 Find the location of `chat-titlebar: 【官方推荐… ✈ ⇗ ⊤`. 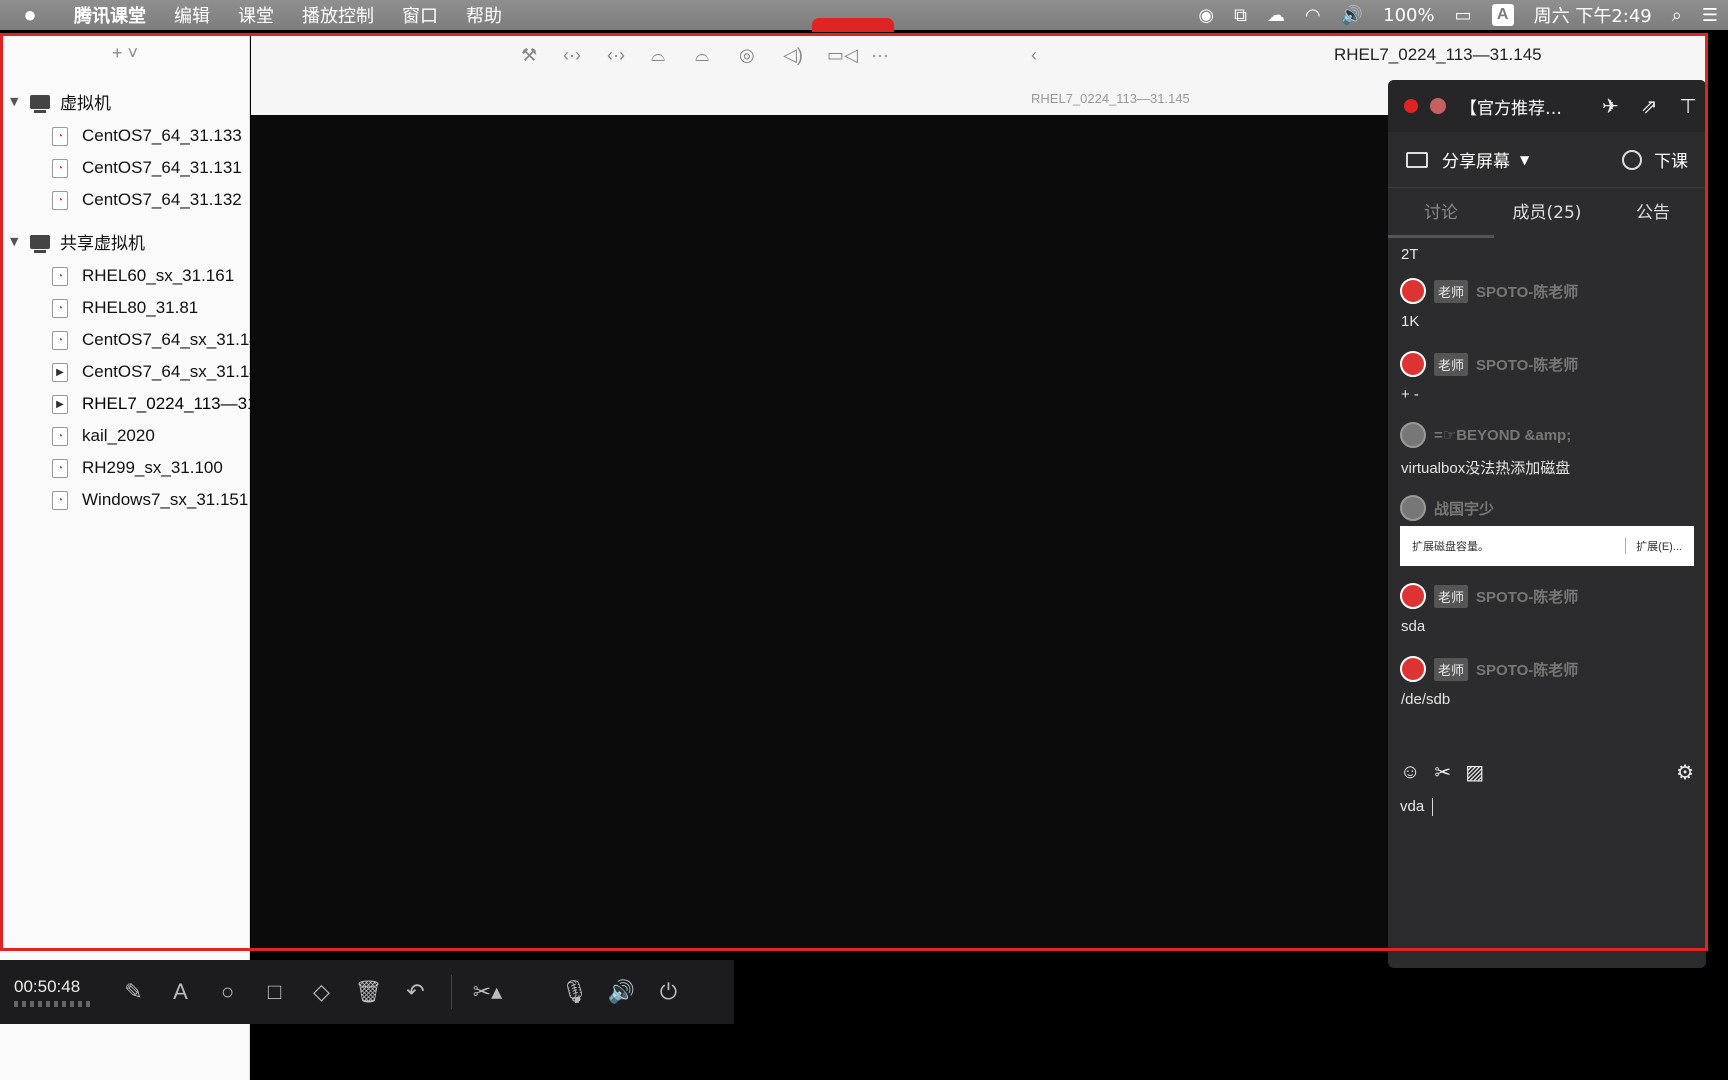

chat-titlebar: 【官方推荐… ✈ ⇗ ⊤ is located at coordinates (1547, 106).